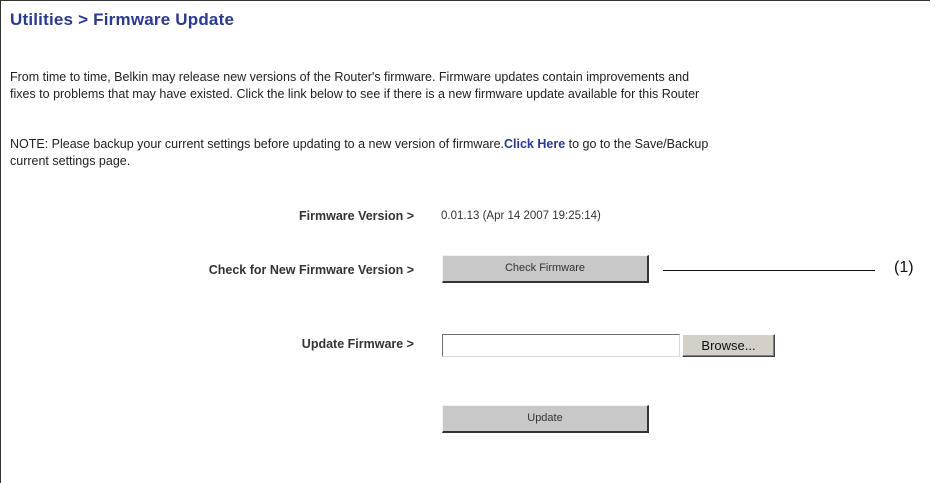  Describe the element at coordinates (70, 161) in the screenshot. I see `note-line-2: current settings page.` at that location.